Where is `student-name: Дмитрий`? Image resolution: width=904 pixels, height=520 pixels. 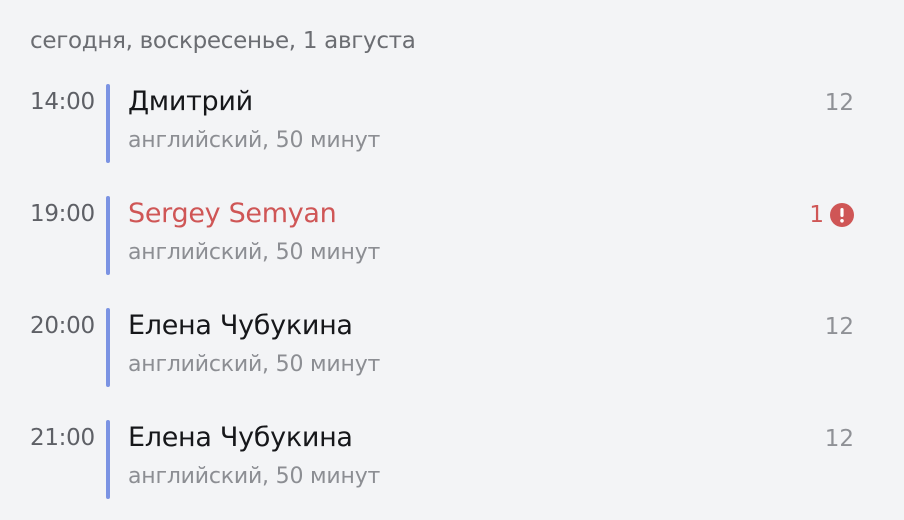
student-name: Дмитрий is located at coordinates (190, 101).